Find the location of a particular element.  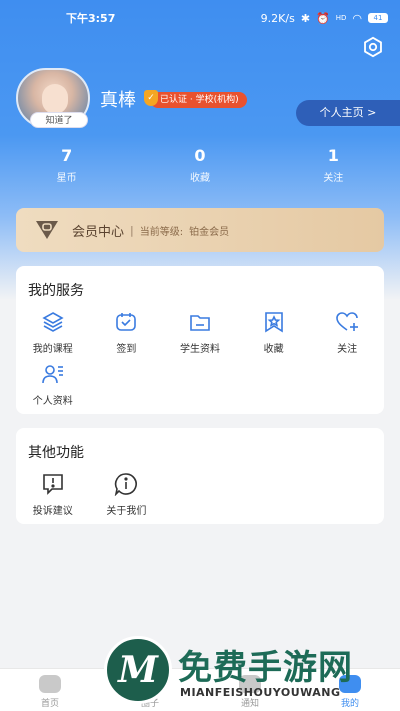

user-profile-icon is located at coordinates (52, 374).